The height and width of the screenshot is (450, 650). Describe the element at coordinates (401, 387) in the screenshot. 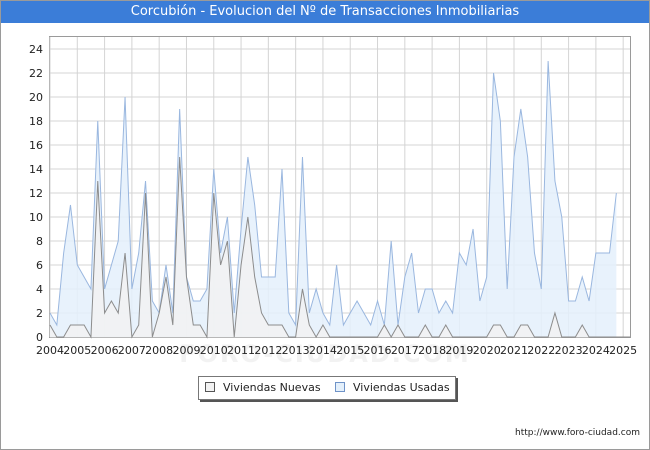

I see `legend-label-usadas: Viviendas Usadas` at that location.